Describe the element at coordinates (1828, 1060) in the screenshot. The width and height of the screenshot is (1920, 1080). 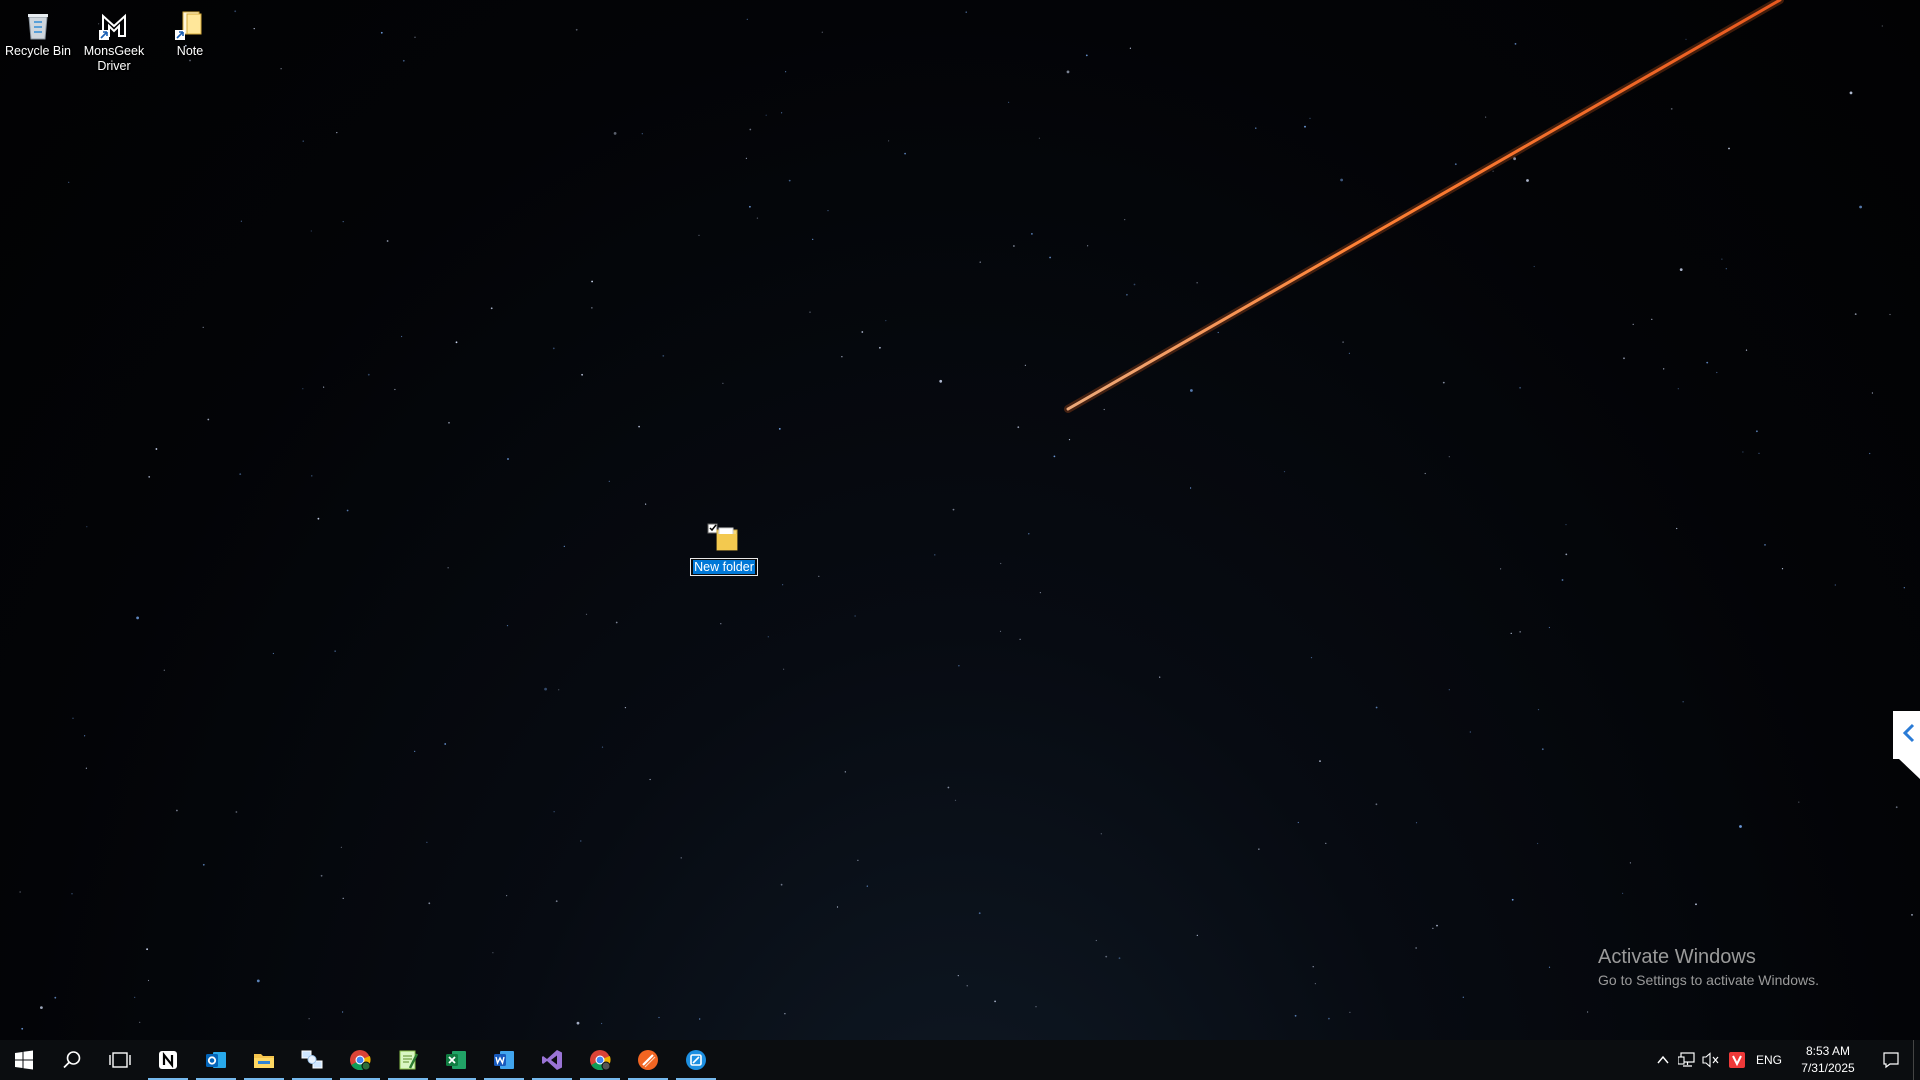
I see `clock: 8:53 AM 7/31/2025` at that location.